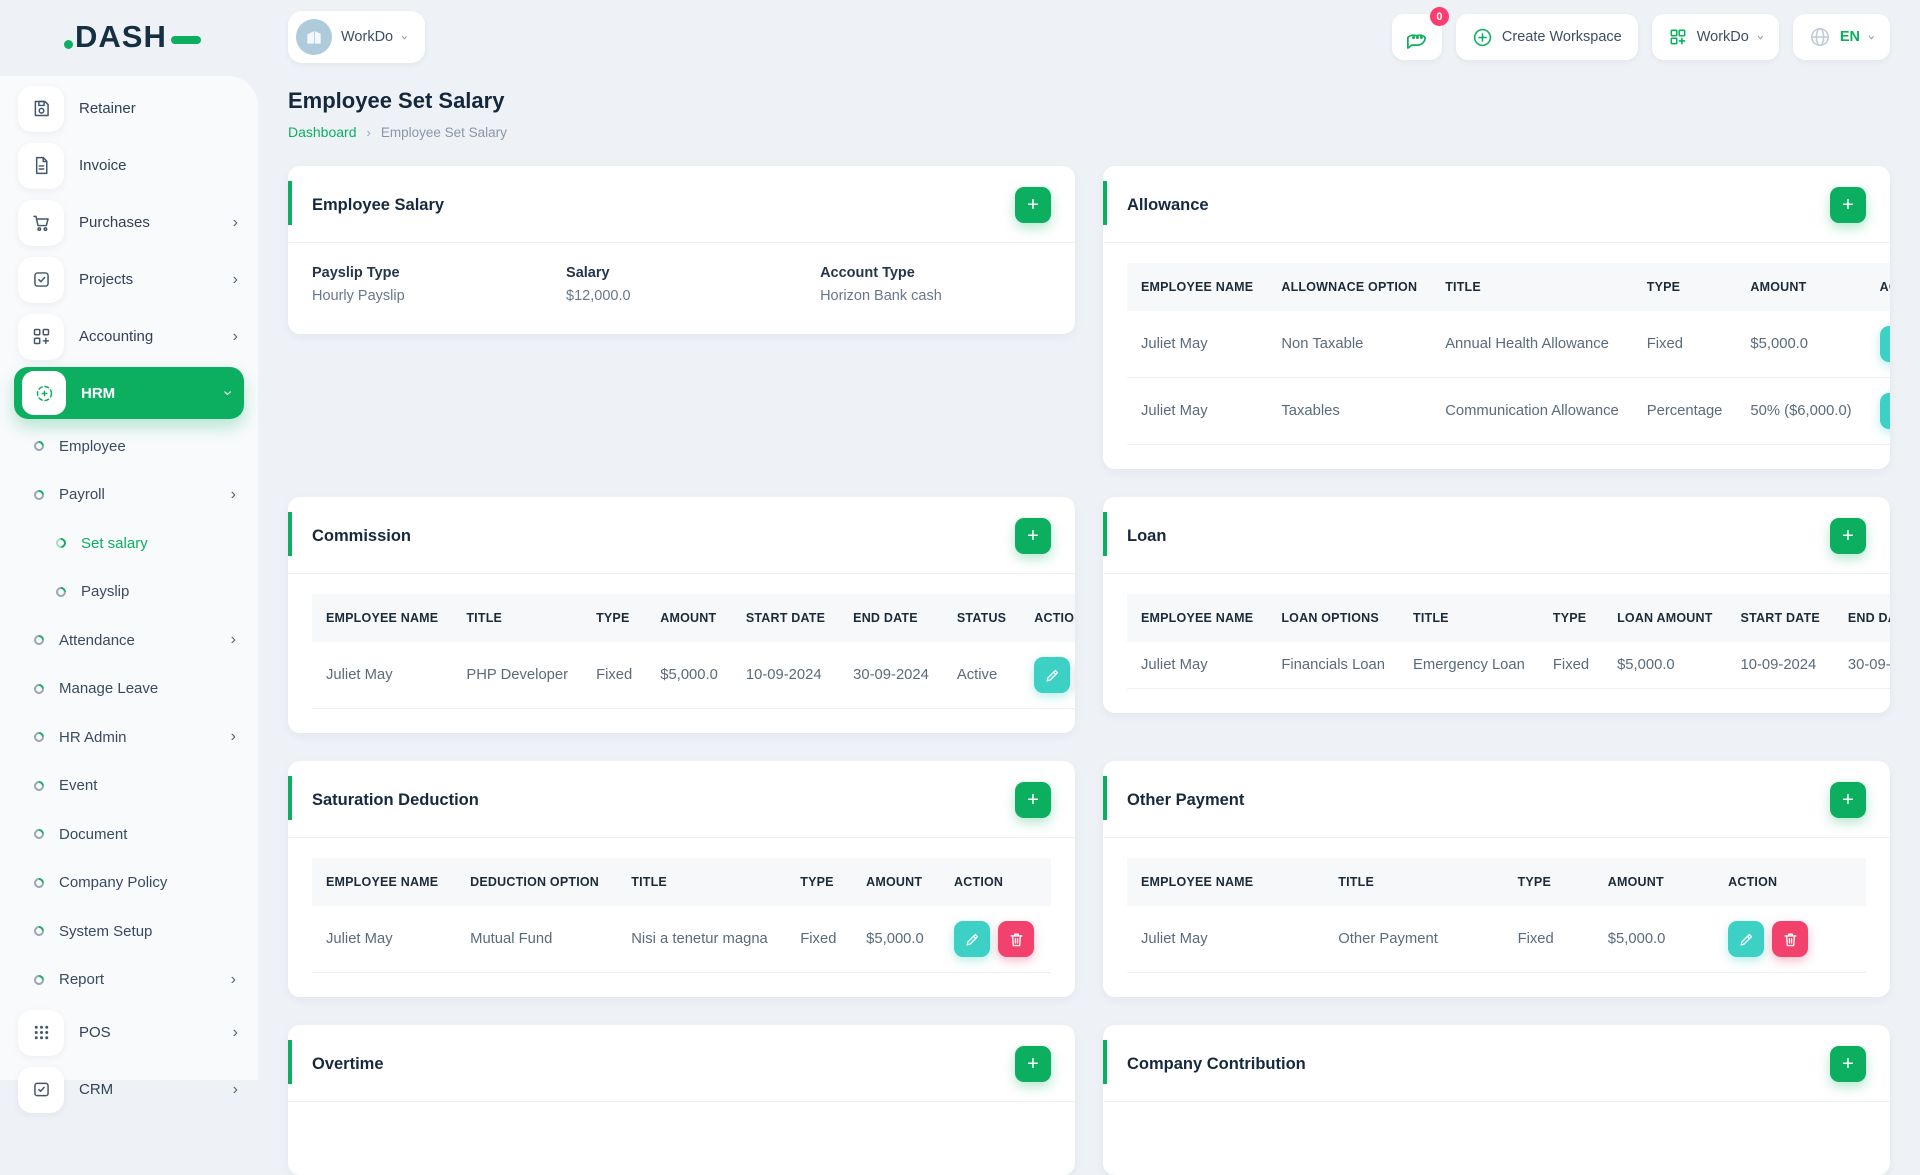 The height and width of the screenshot is (1175, 1920). What do you see at coordinates (129, 1032) in the screenshot?
I see `sidebar-item-pos: POS›` at bounding box center [129, 1032].